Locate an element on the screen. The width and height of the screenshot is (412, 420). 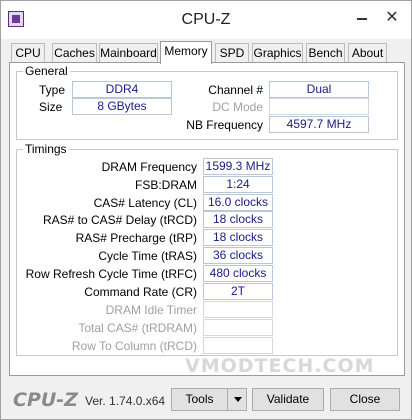
timing-value-tras: 36 clocks is located at coordinates (238, 255).